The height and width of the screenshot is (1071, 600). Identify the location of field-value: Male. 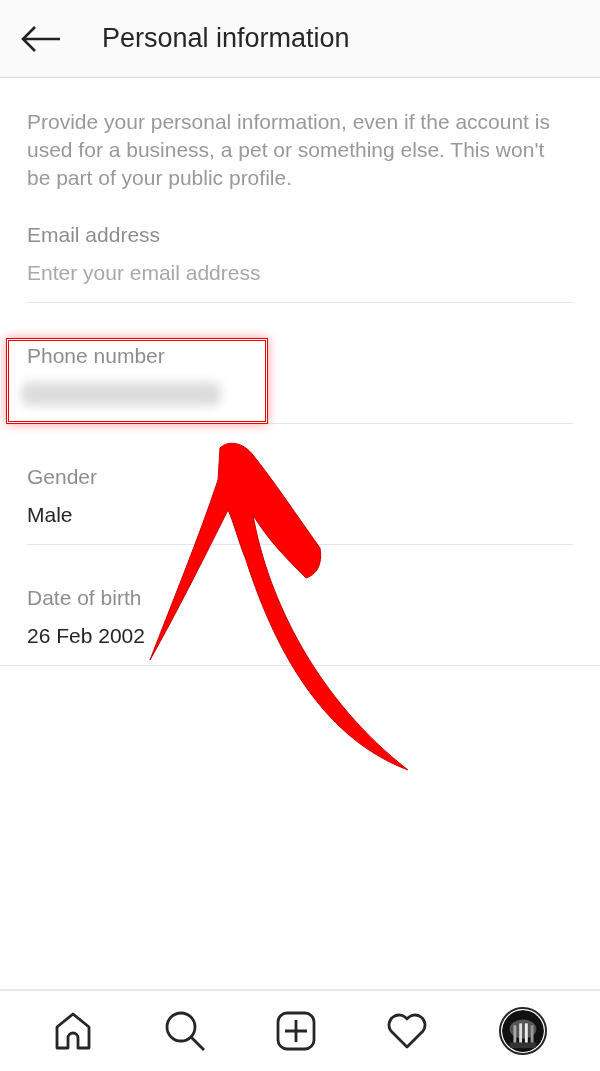
(50, 515).